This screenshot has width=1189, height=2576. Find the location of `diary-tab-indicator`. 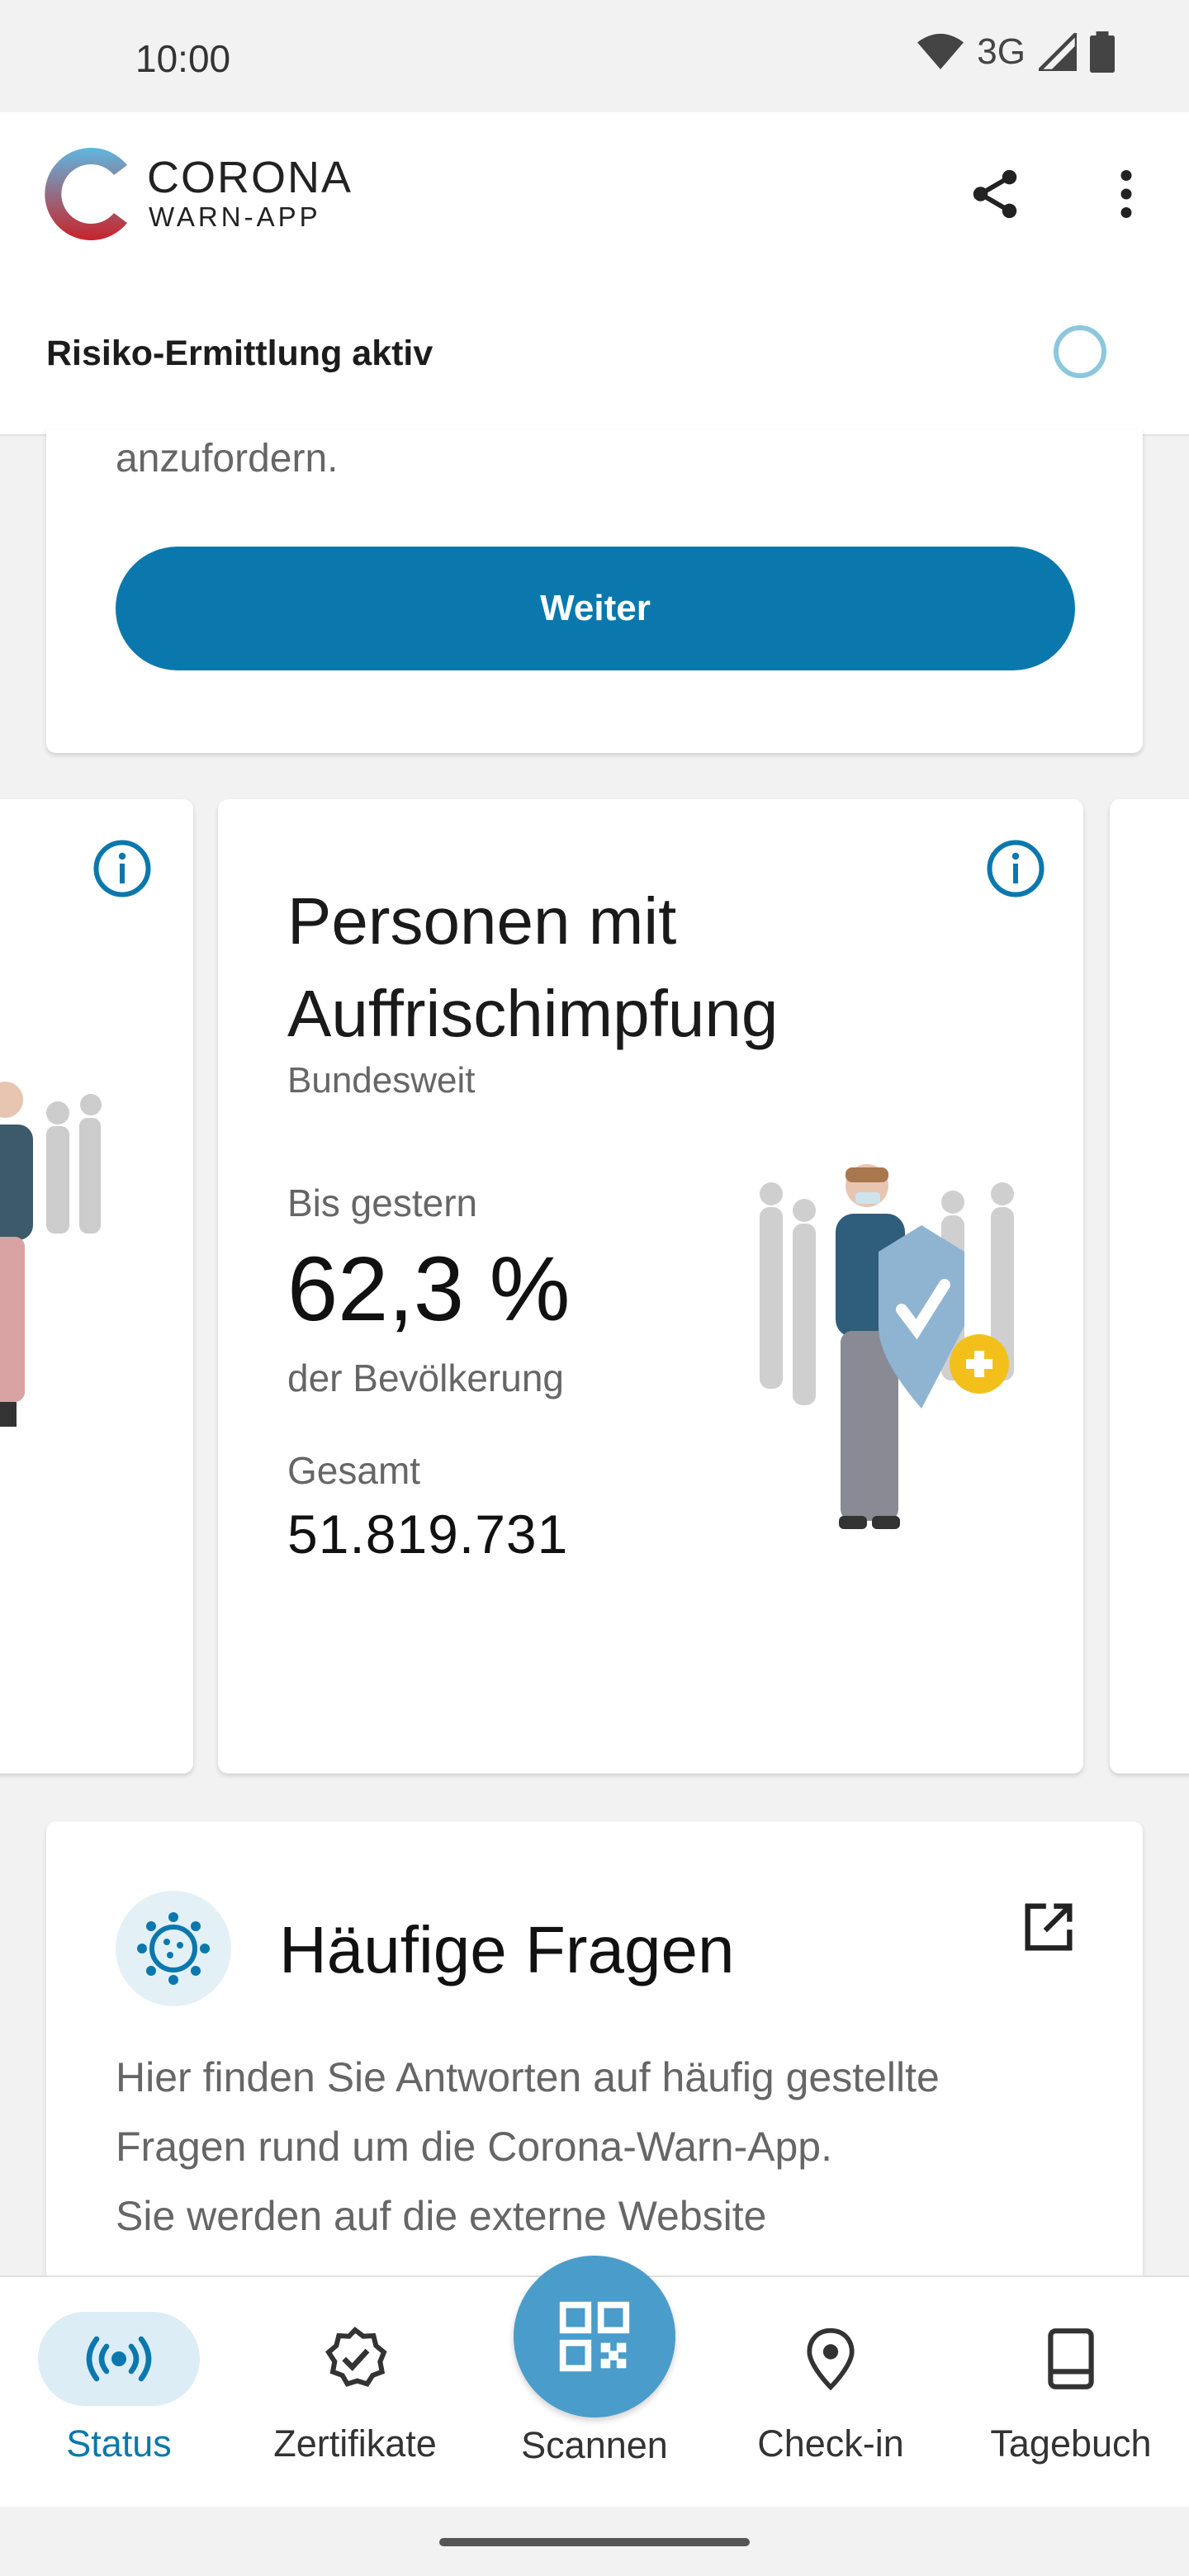

diary-tab-indicator is located at coordinates (1071, 2359).